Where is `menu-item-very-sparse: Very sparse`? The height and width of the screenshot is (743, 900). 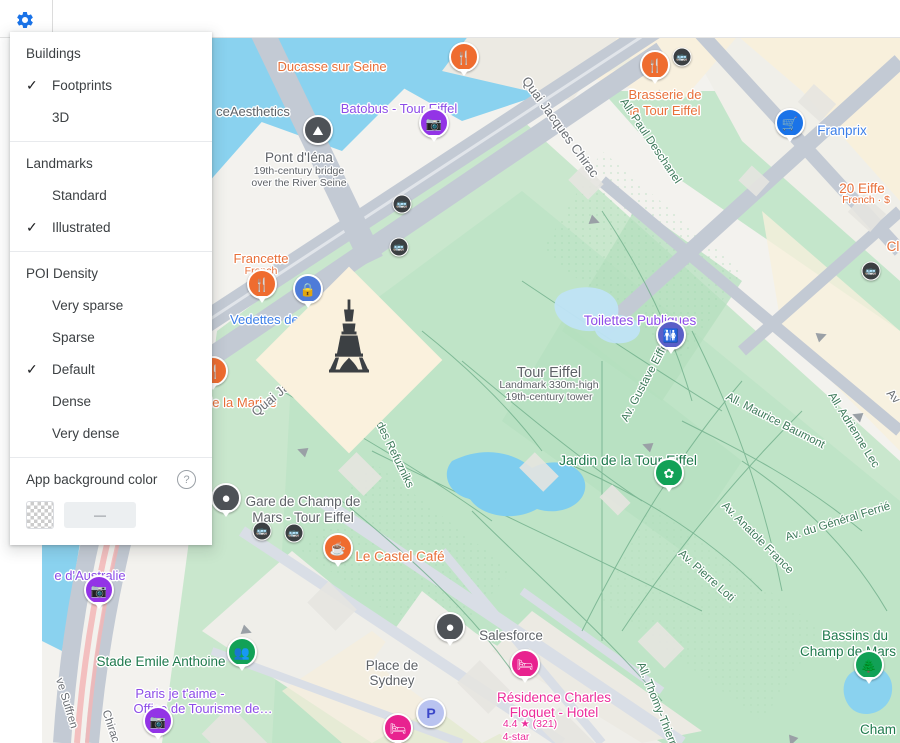 menu-item-very-sparse: Very sparse is located at coordinates (111, 305).